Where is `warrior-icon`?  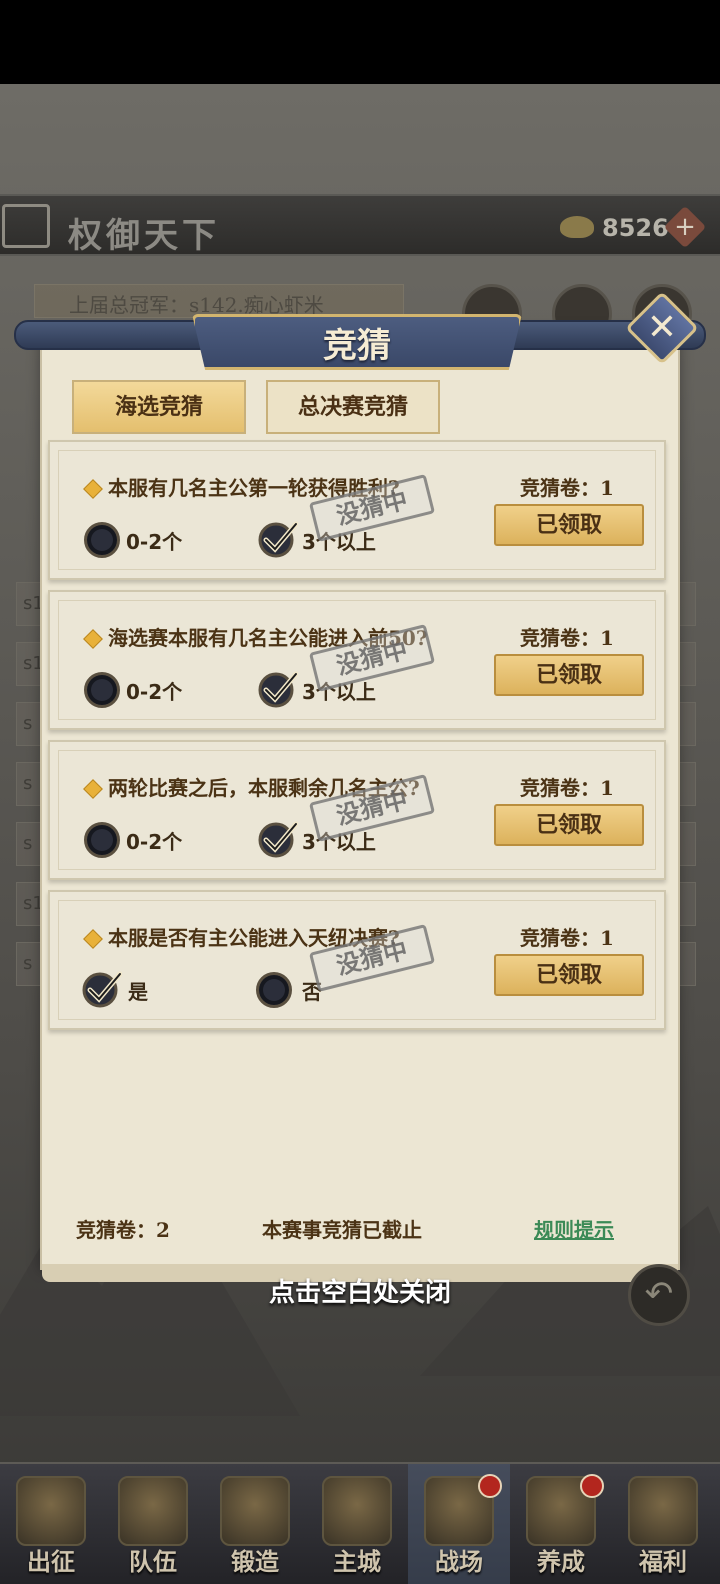 warrior-icon is located at coordinates (153, 1511).